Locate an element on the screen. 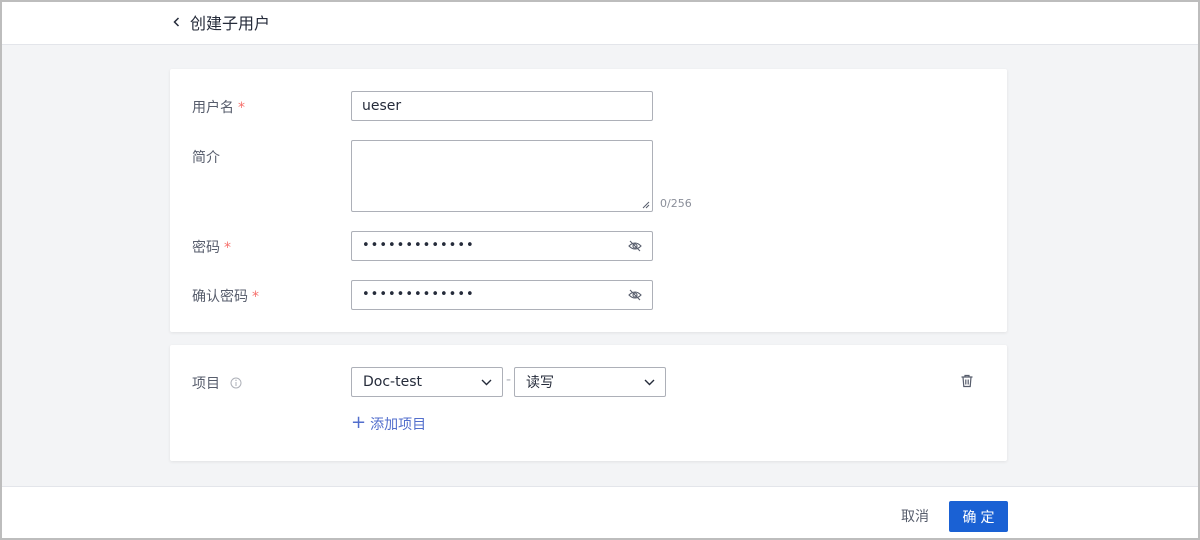 The height and width of the screenshot is (540, 1200). trash-icon is located at coordinates (967, 381).